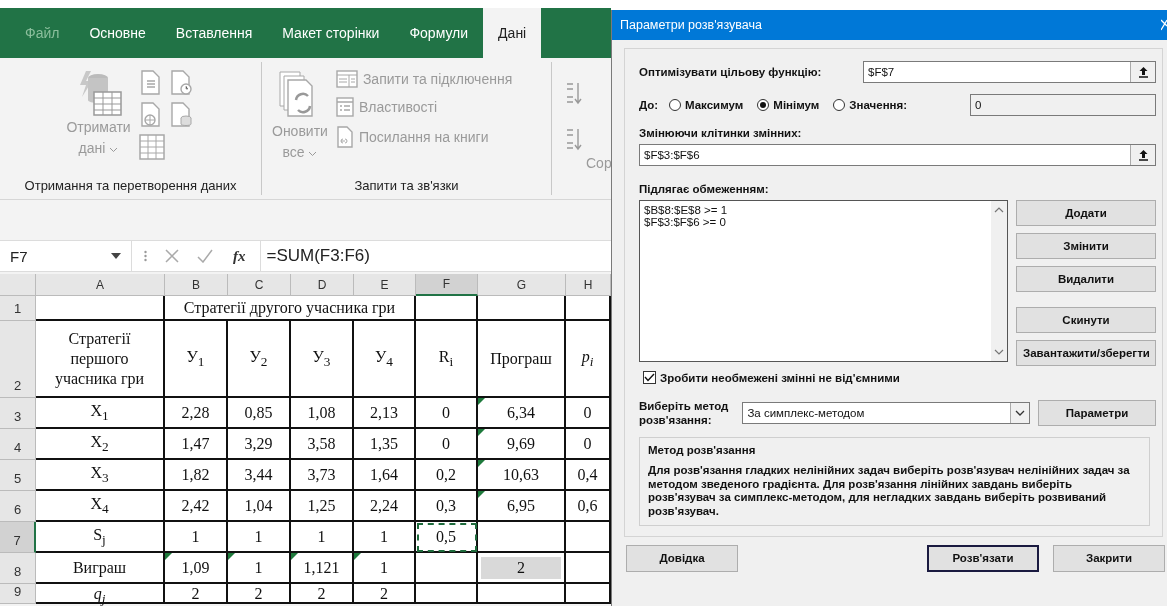  Describe the element at coordinates (239, 256) in the screenshot. I see `insert-function-button: fx` at that location.